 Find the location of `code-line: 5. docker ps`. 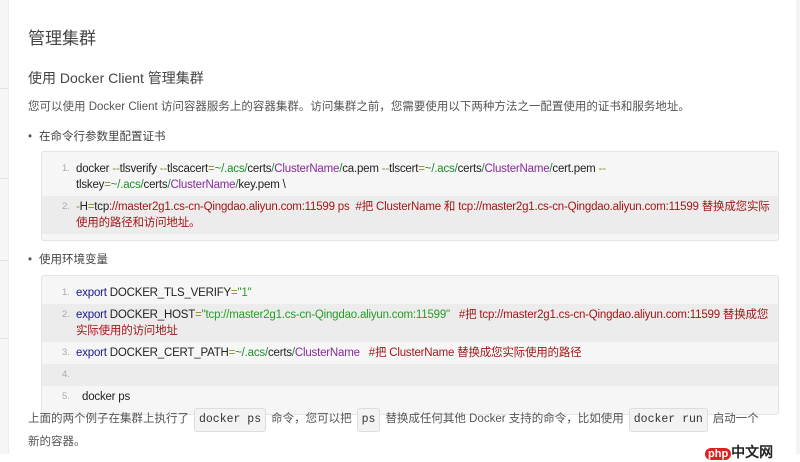

code-line: 5. docker ps is located at coordinates (410, 397).